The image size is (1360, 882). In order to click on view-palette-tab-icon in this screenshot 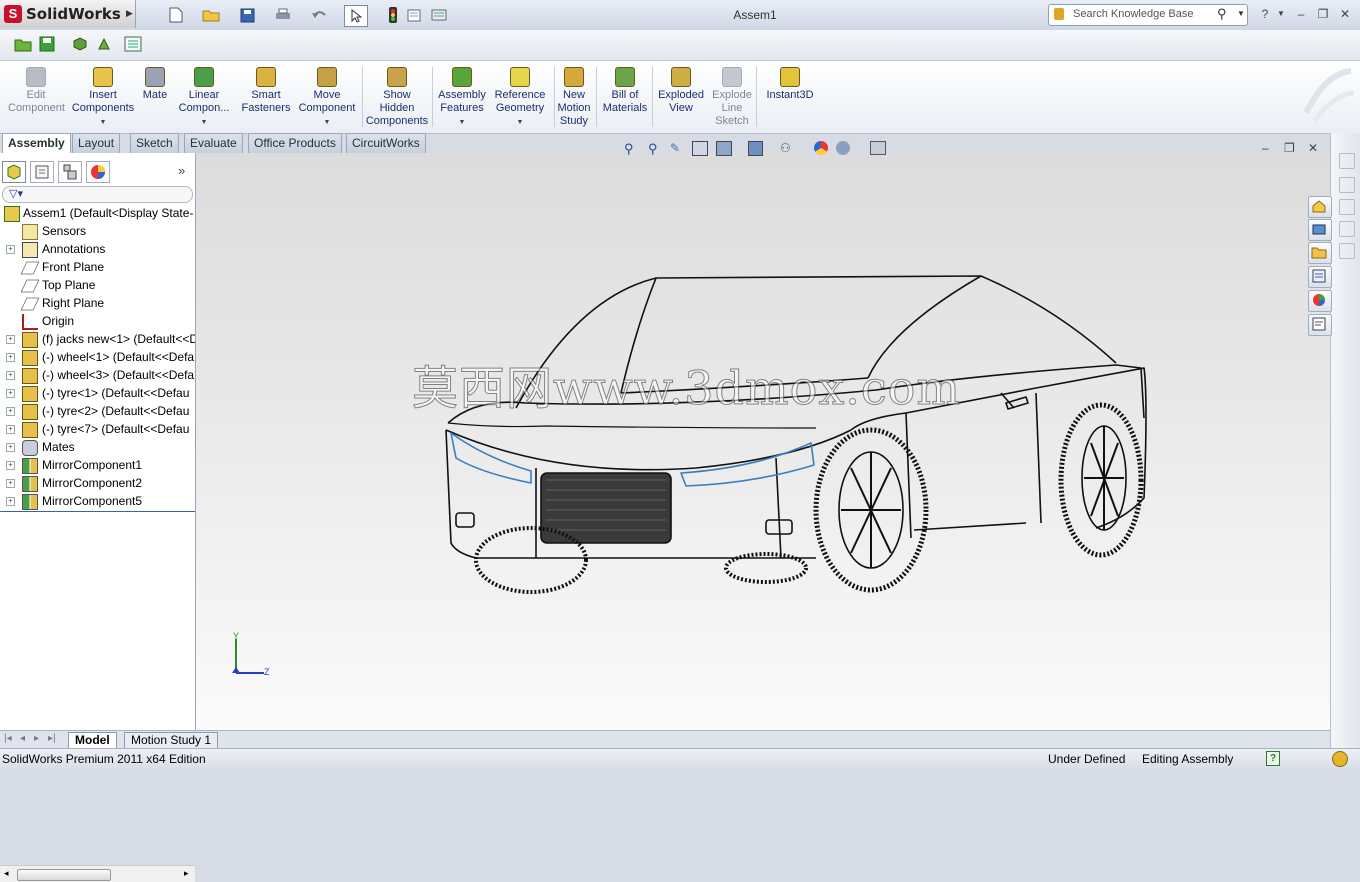, I will do `click(1320, 277)`.